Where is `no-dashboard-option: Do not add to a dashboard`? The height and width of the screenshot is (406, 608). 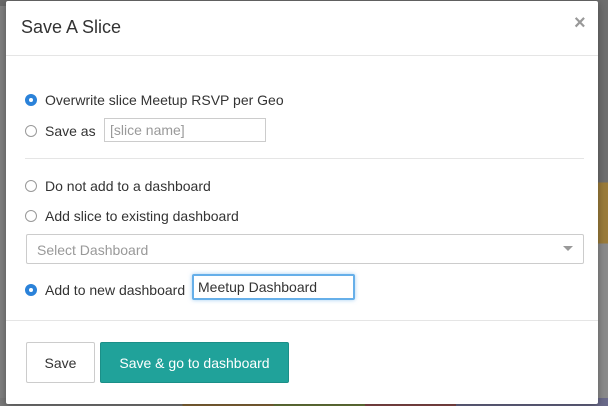 no-dashboard-option: Do not add to a dashboard is located at coordinates (118, 186).